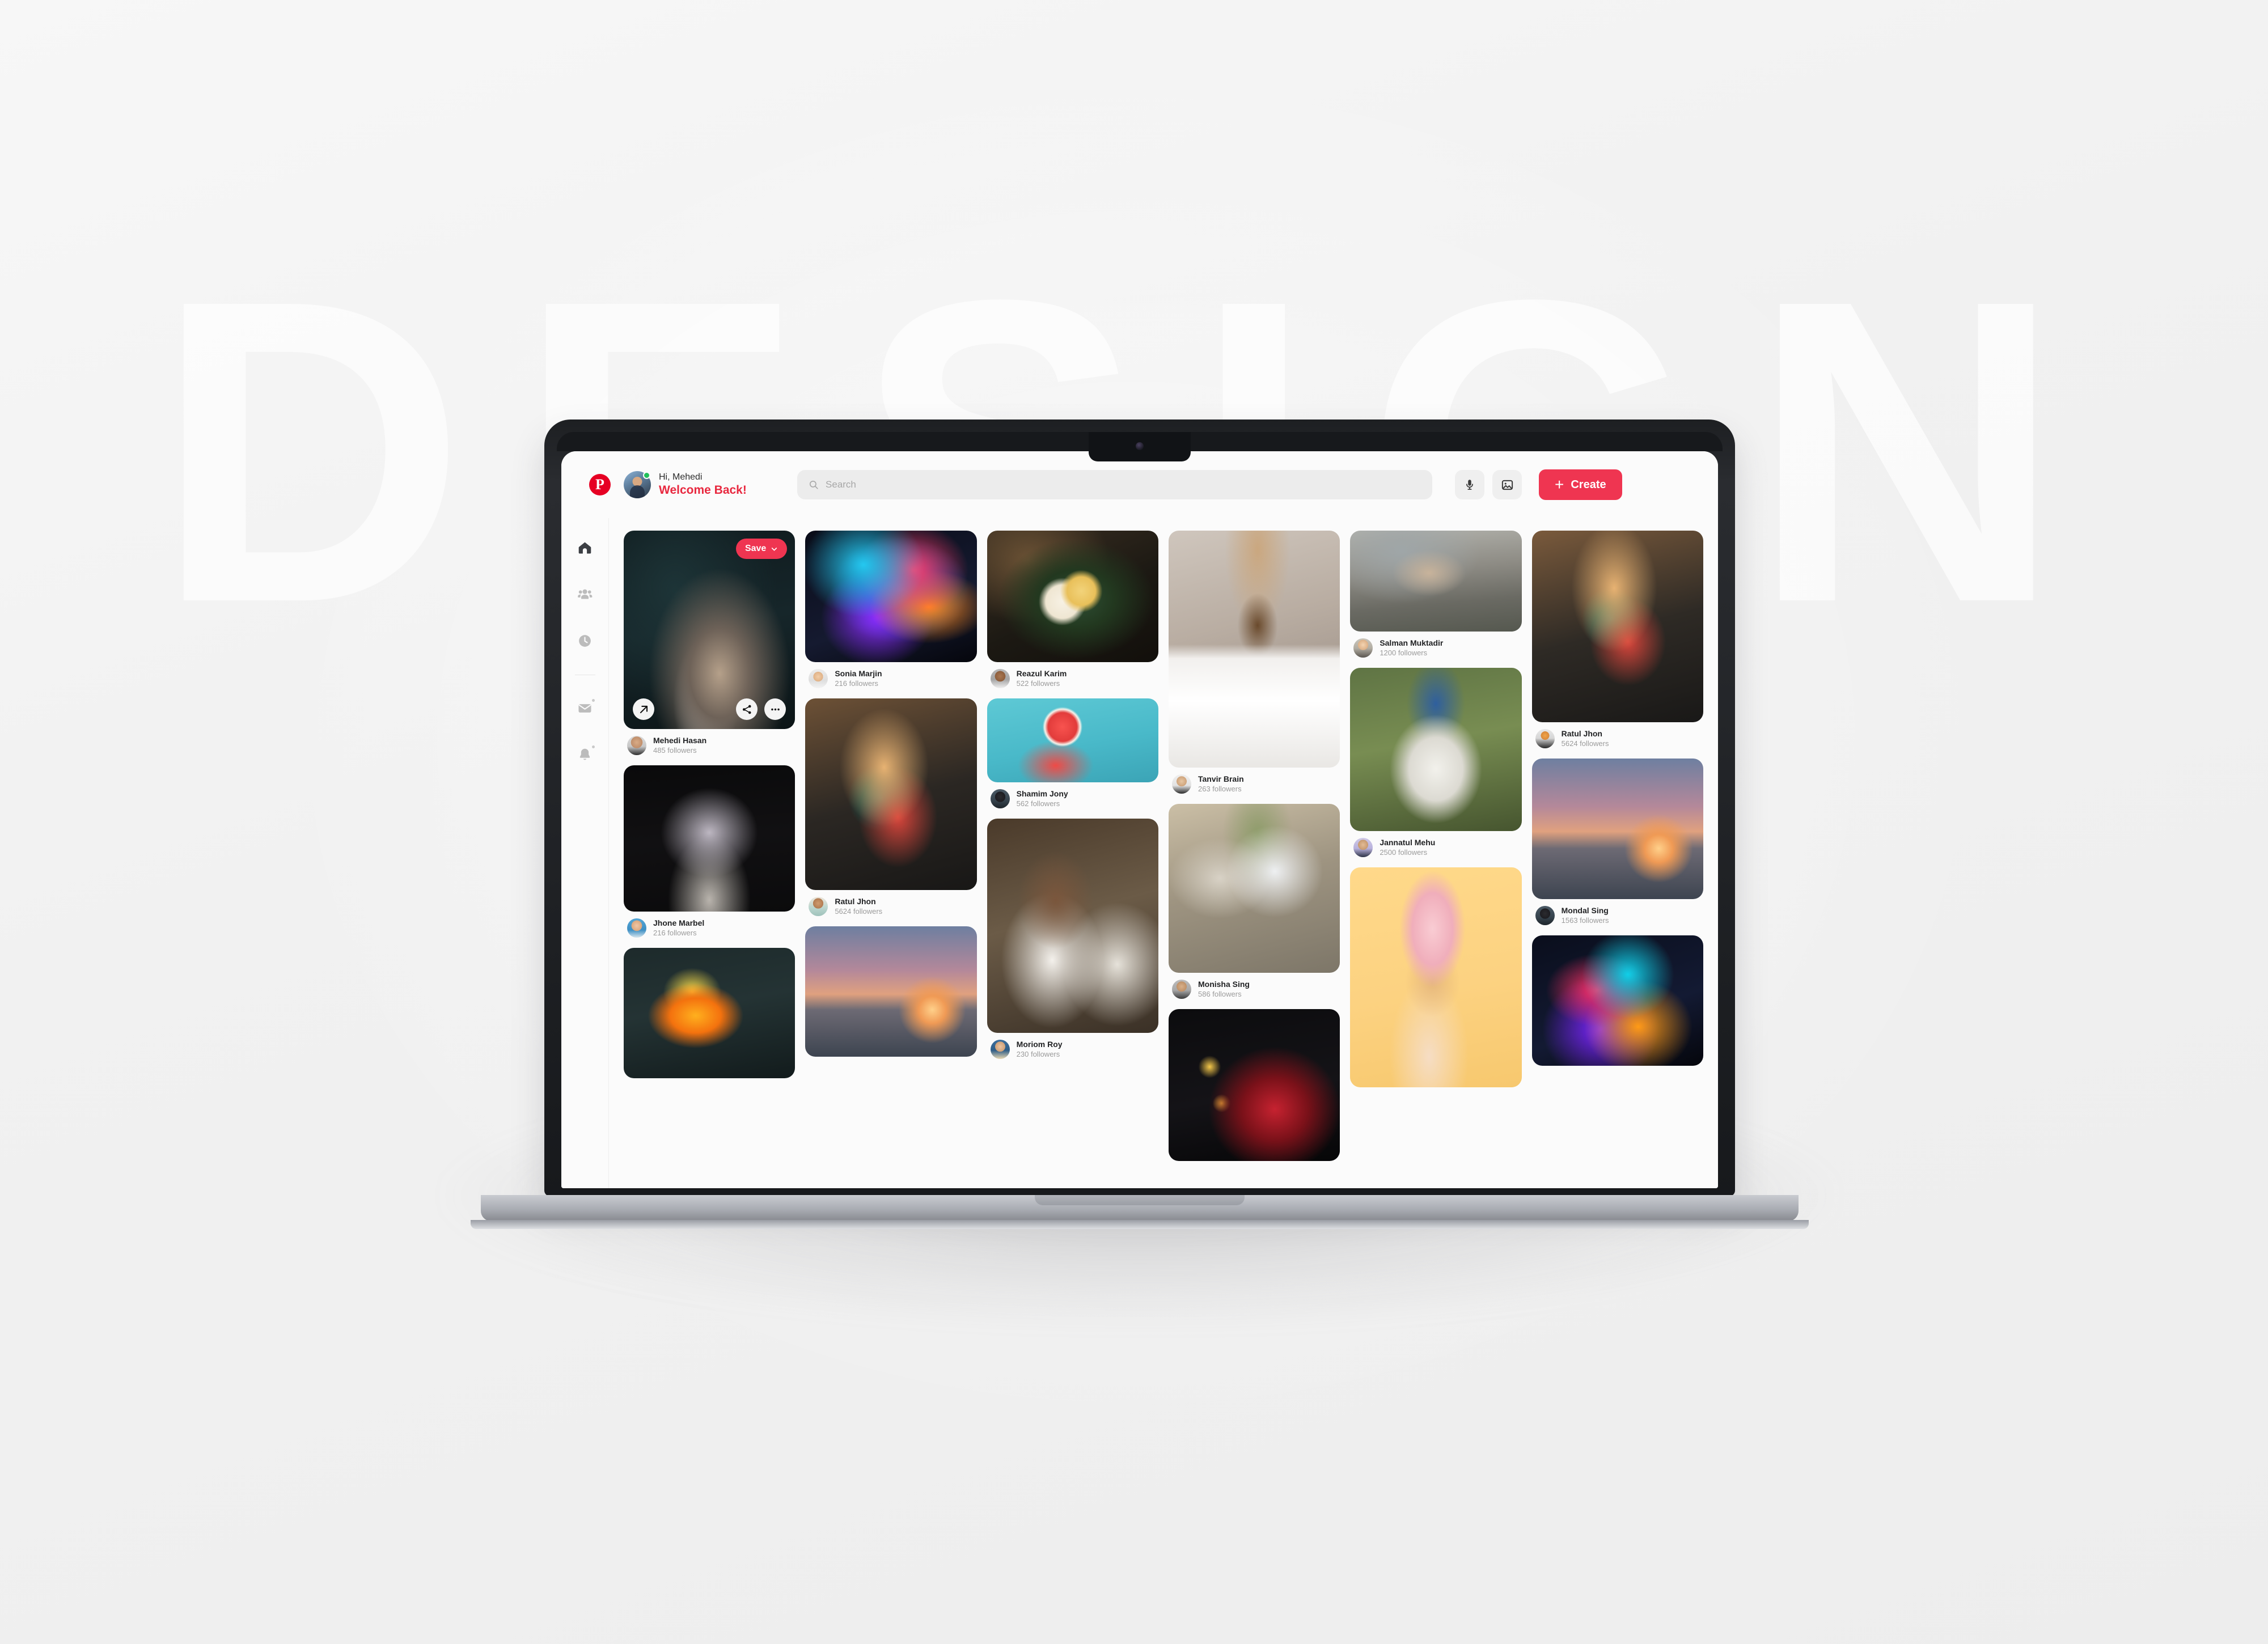 The width and height of the screenshot is (2268, 1644). Describe the element at coordinates (1039, 1044) in the screenshot. I see `author-name: Moriom Roy` at that location.